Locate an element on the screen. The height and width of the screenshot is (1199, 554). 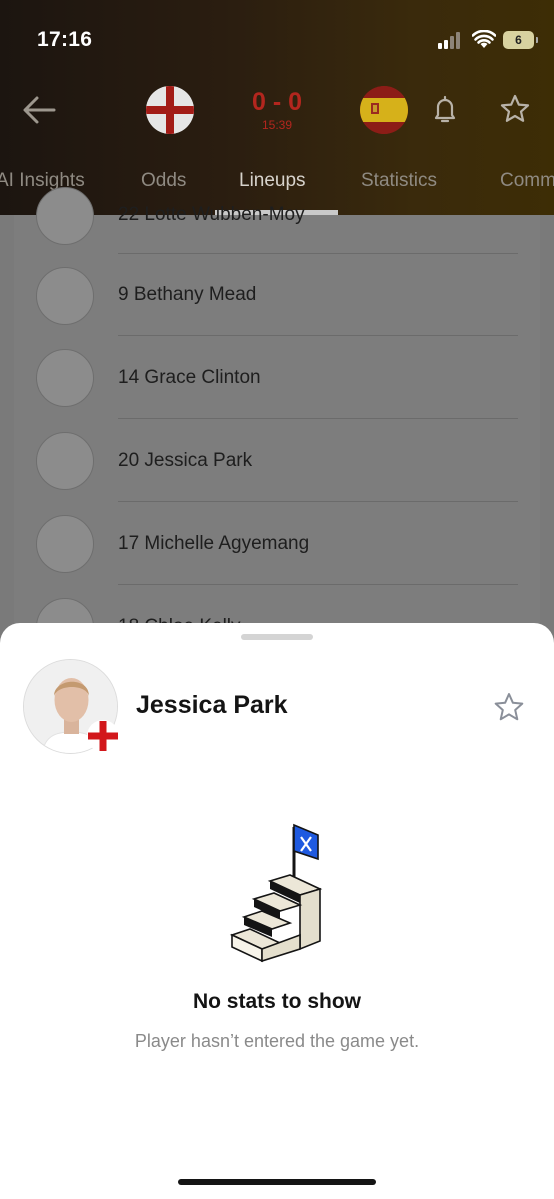
sheet-grabber is located at coordinates (277, 637).